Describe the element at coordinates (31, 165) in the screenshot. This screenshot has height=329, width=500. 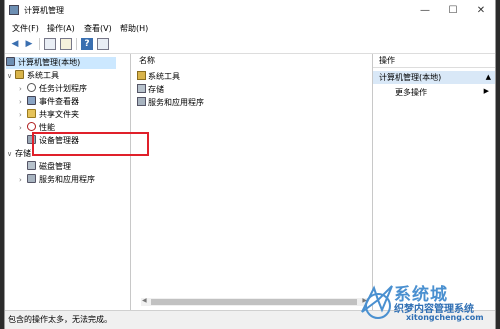
I see `disk-icon` at that location.